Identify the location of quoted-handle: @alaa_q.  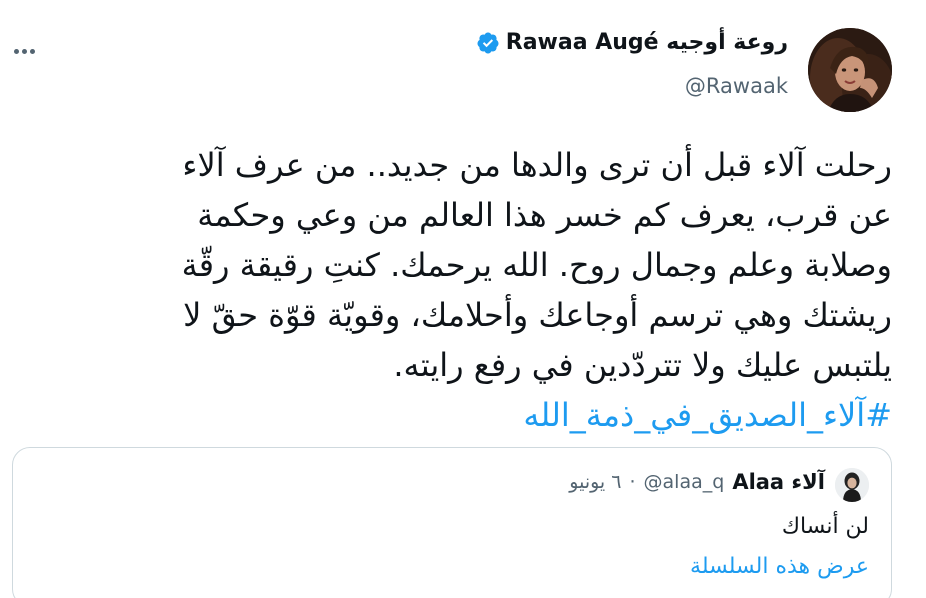
(684, 482).